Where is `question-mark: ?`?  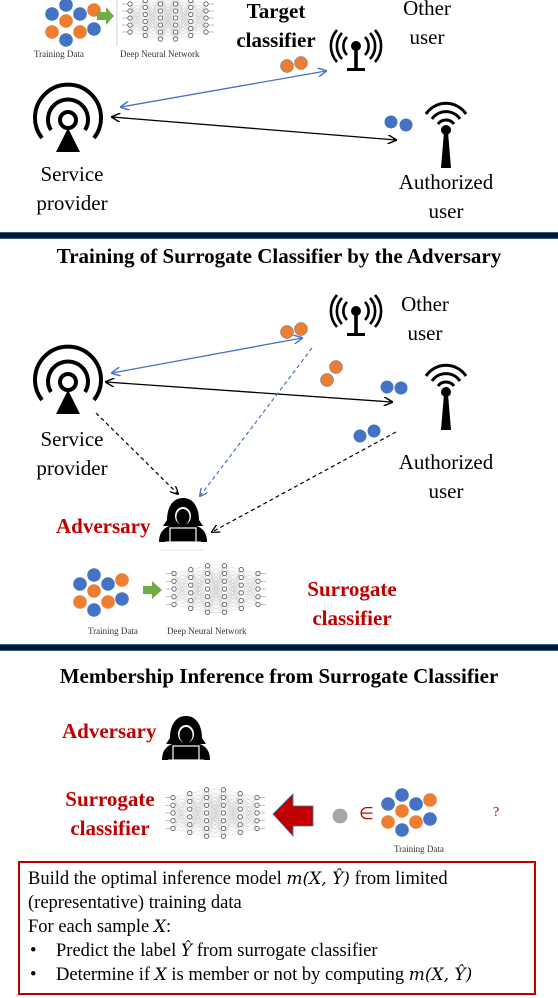
question-mark: ? is located at coordinates (496, 812).